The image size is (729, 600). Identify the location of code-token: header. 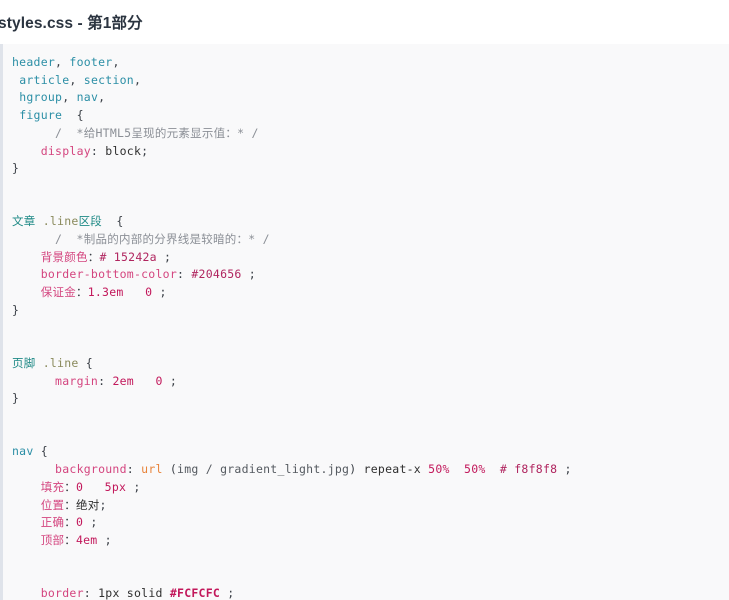
(34, 62).